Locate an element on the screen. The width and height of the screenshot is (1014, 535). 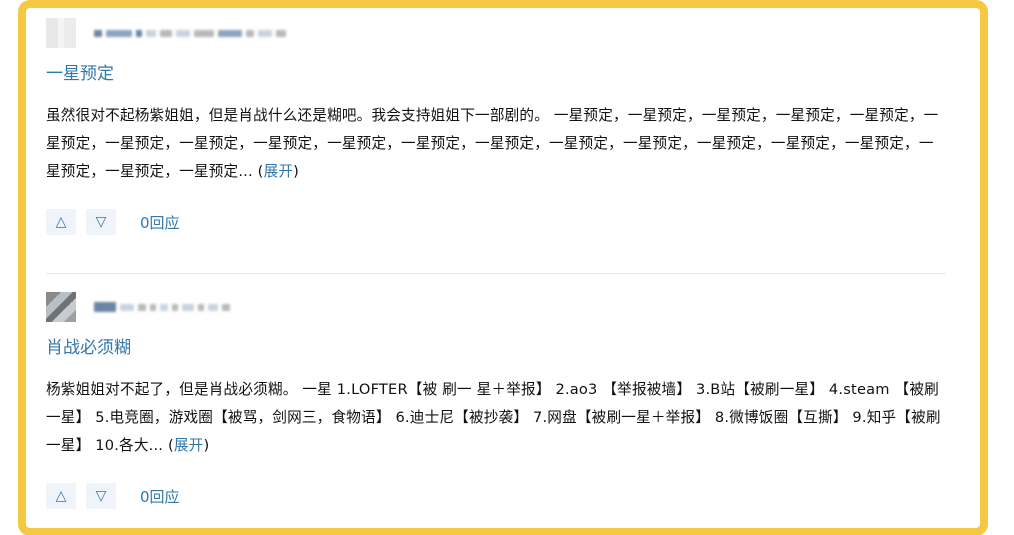
review-title: 一星预定 is located at coordinates (496, 74).